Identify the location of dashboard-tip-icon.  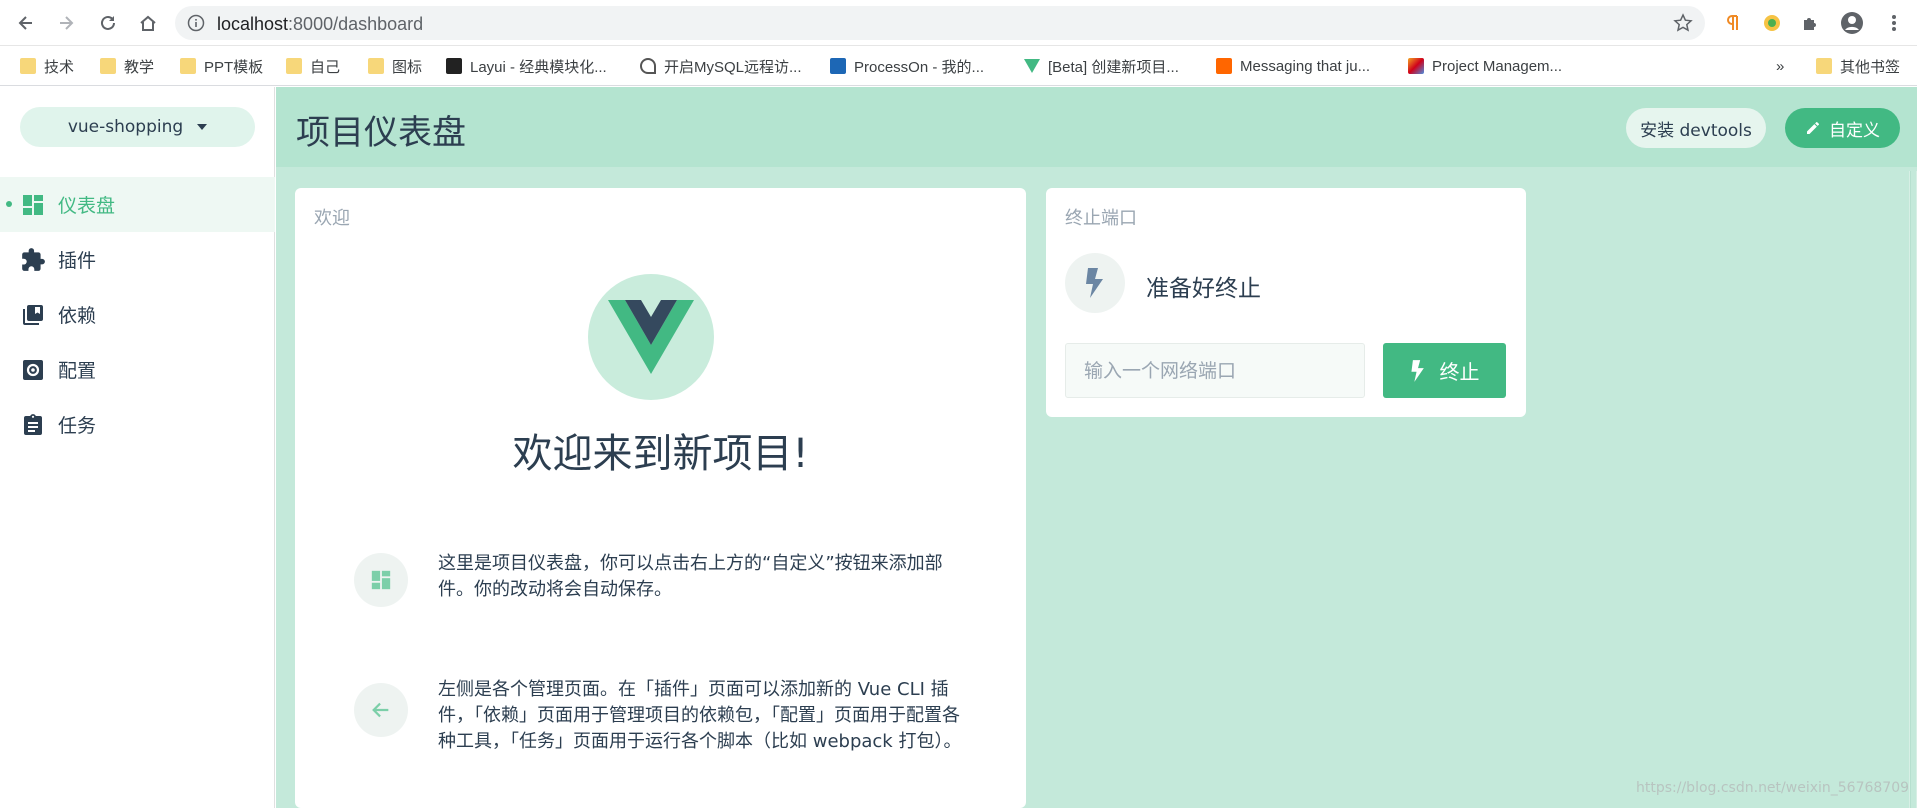
(381, 580).